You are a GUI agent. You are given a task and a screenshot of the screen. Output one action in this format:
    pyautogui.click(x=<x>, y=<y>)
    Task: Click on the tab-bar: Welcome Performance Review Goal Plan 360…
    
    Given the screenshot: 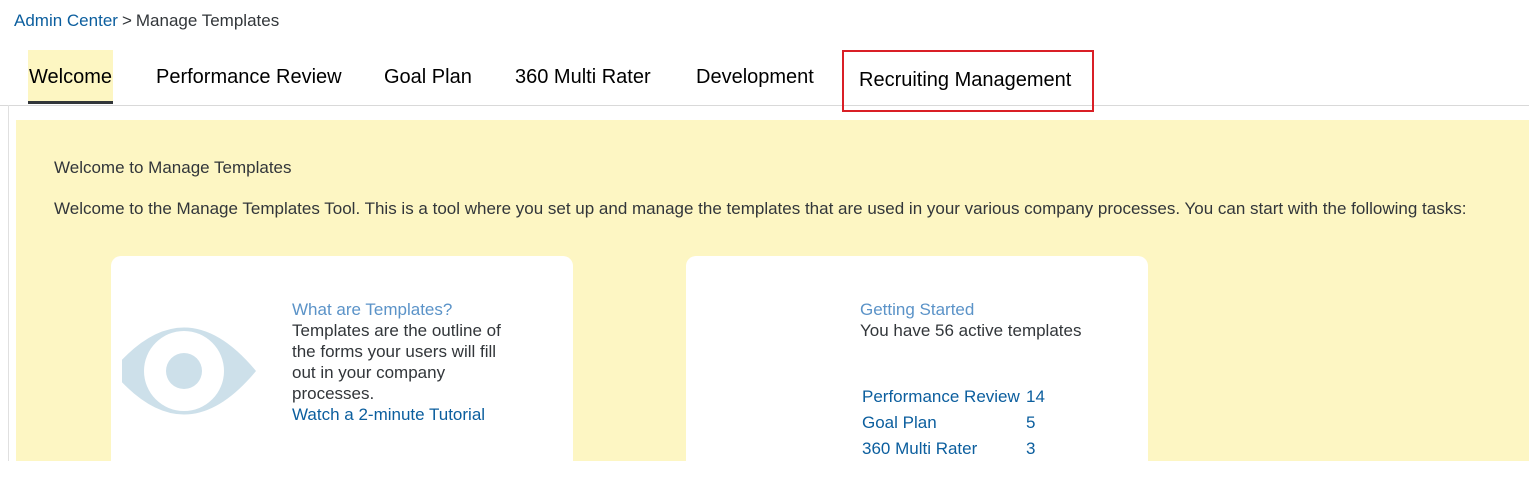 What is the action you would take?
    pyautogui.click(x=764, y=81)
    